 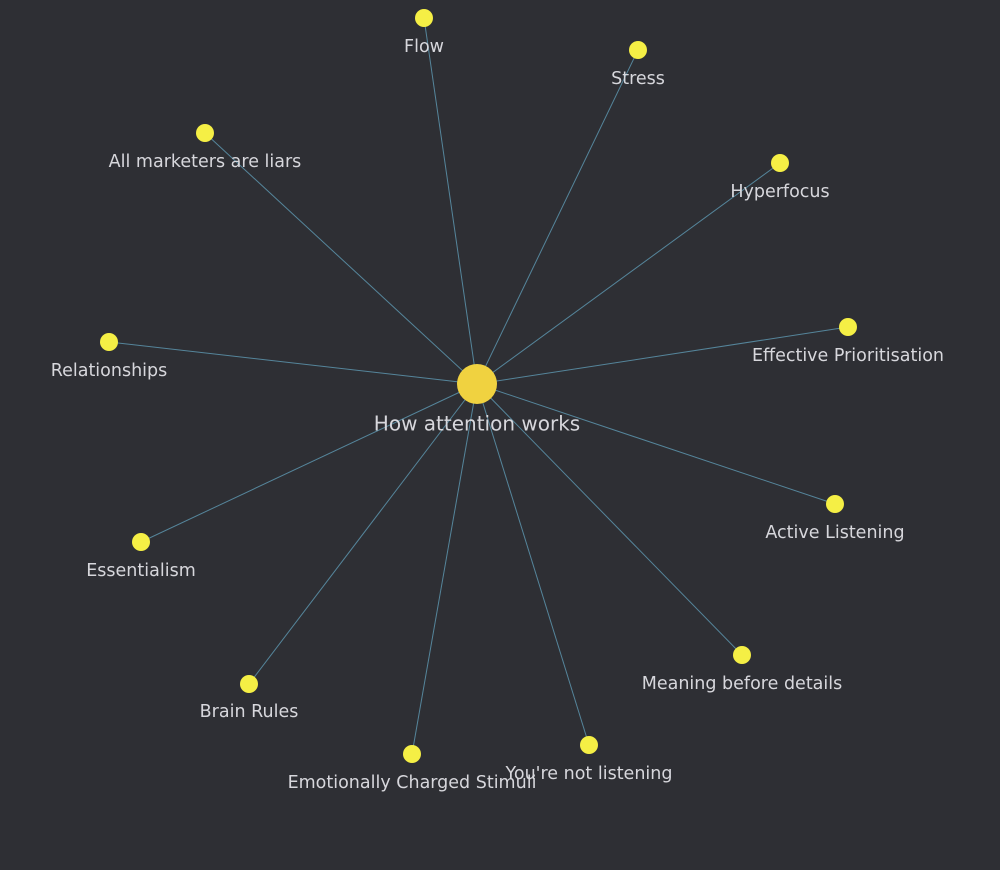 What do you see at coordinates (249, 698) in the screenshot?
I see `node-brain-rules: Brain Rules` at bounding box center [249, 698].